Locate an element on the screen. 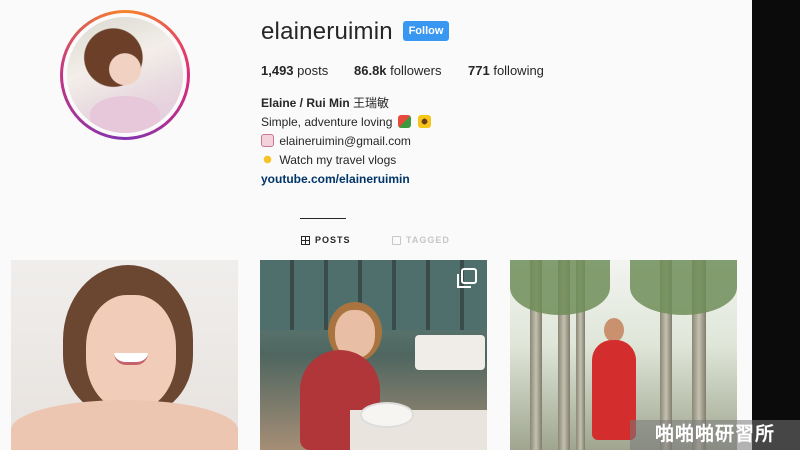  tab-posts-label: POSTS is located at coordinates (333, 240).